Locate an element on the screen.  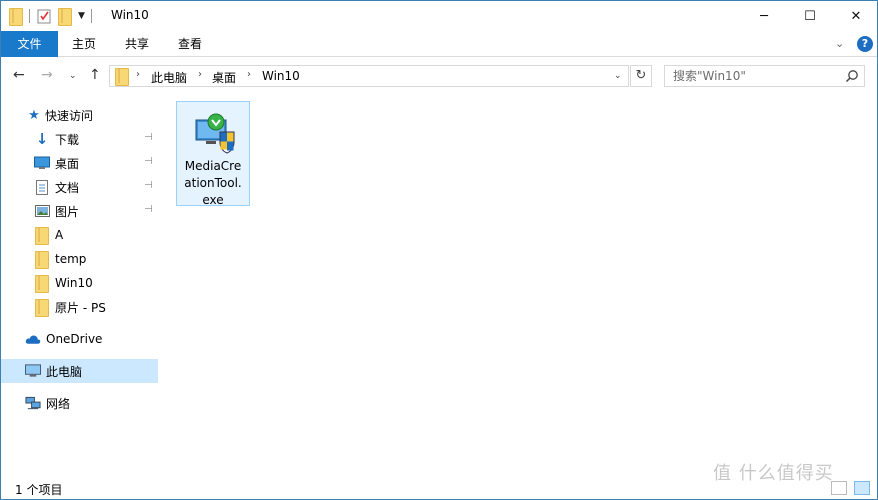
search-input is located at coordinates (753, 76).